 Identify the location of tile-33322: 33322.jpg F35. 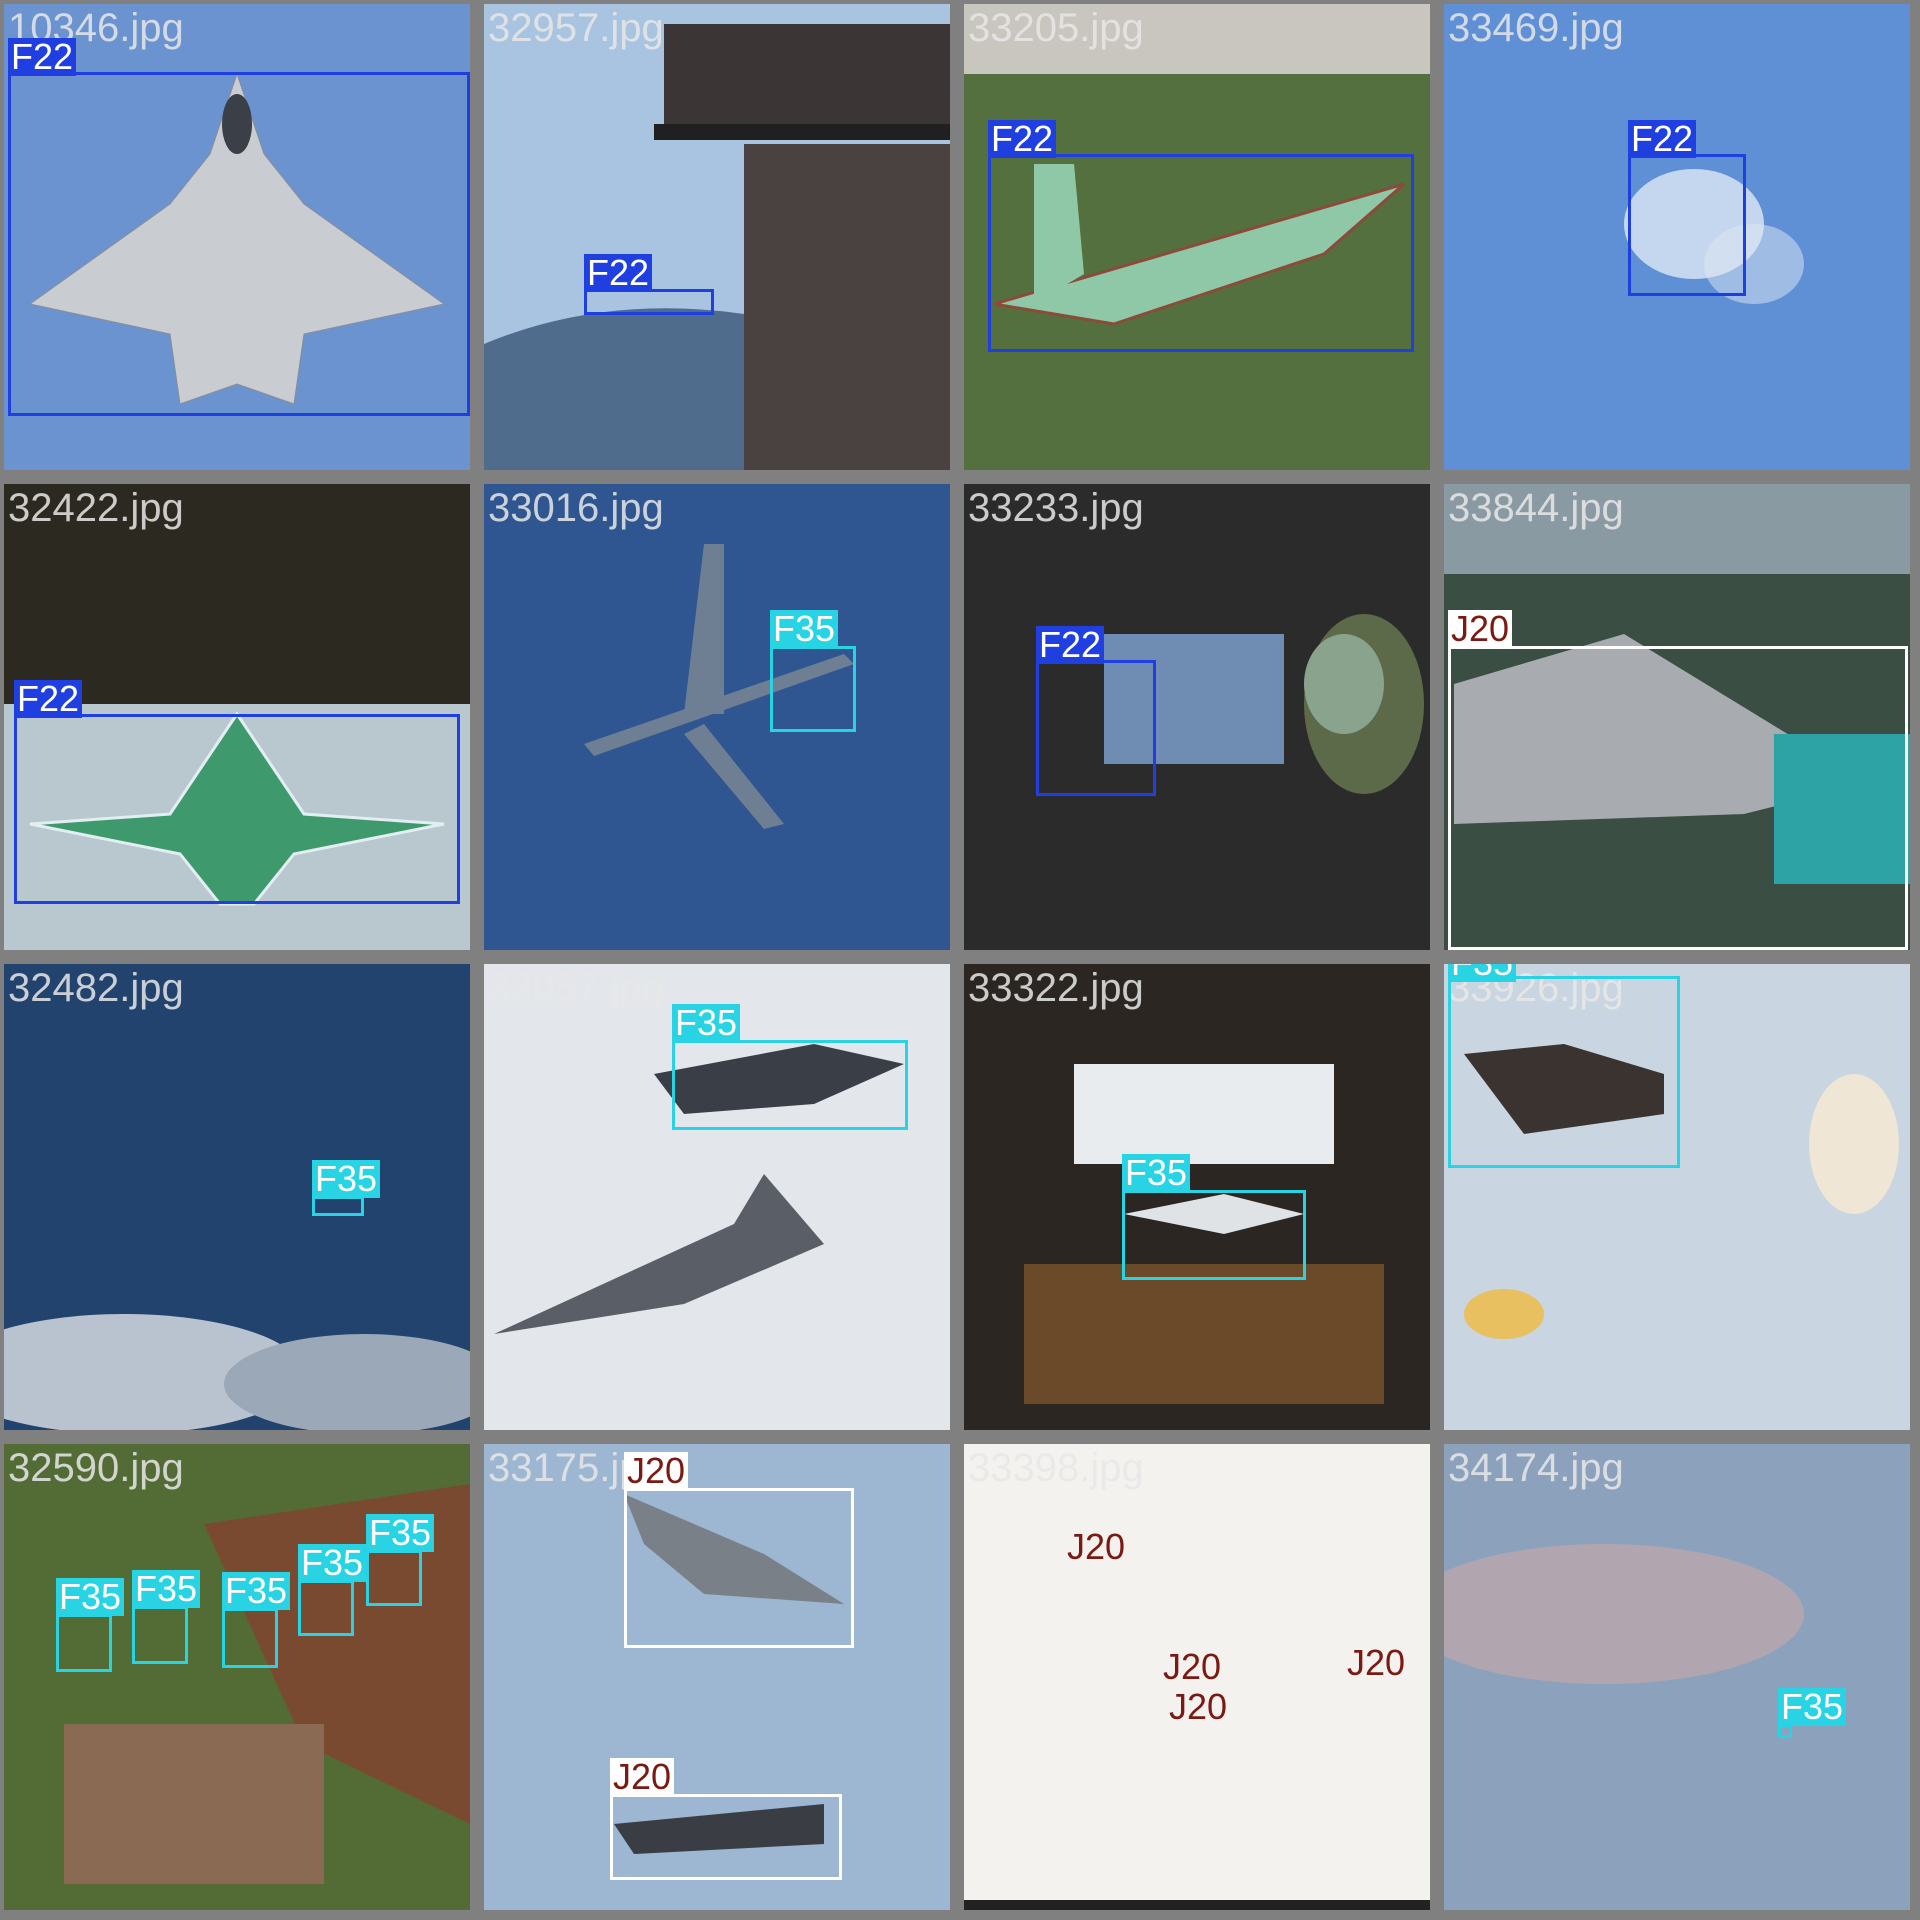
(1197, 1197).